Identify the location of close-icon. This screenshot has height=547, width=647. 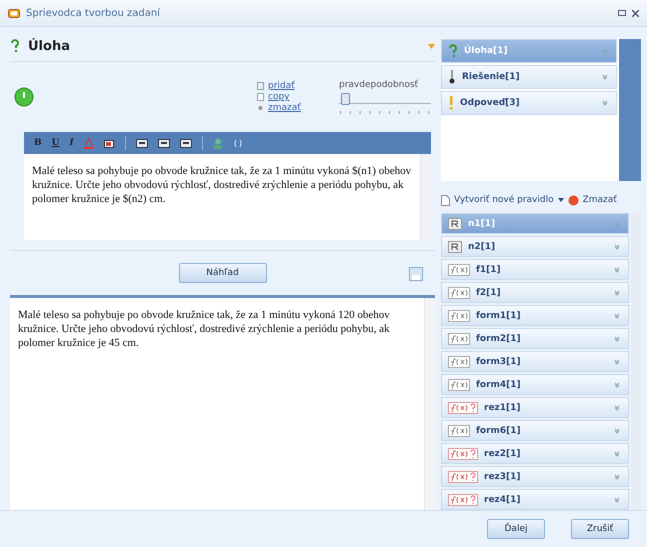
(635, 13).